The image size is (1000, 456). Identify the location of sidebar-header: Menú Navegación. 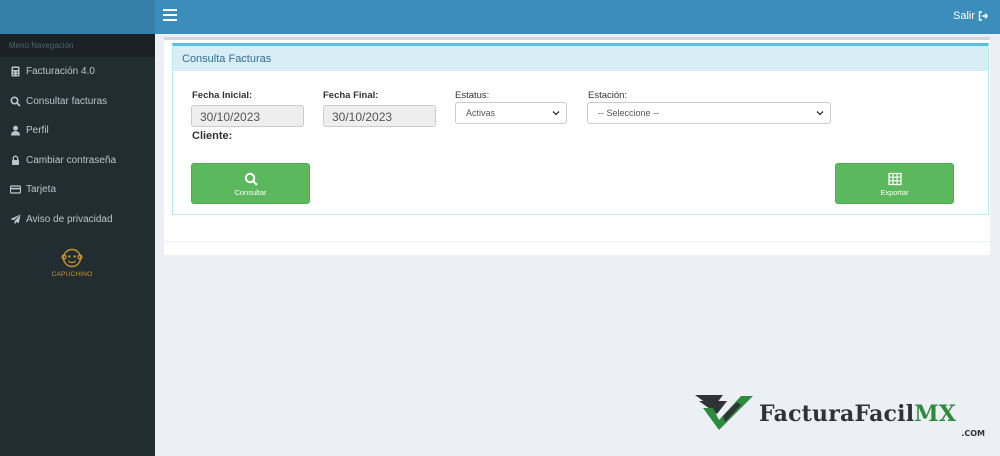
(77, 45).